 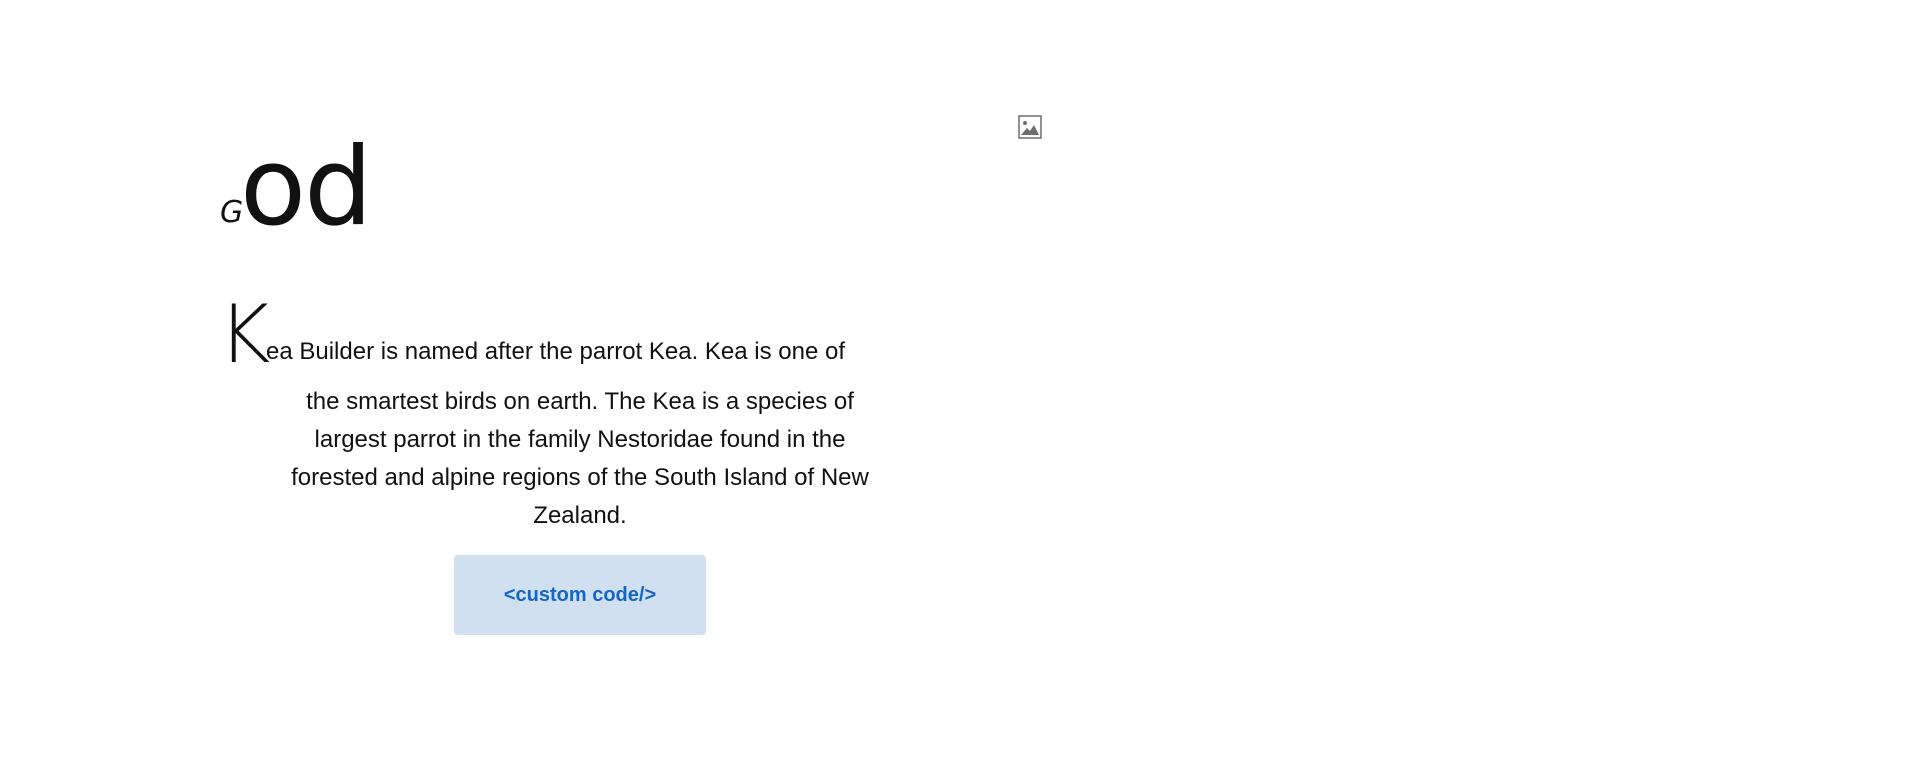 I want to click on heading-big-text: od, so click(x=306, y=187).